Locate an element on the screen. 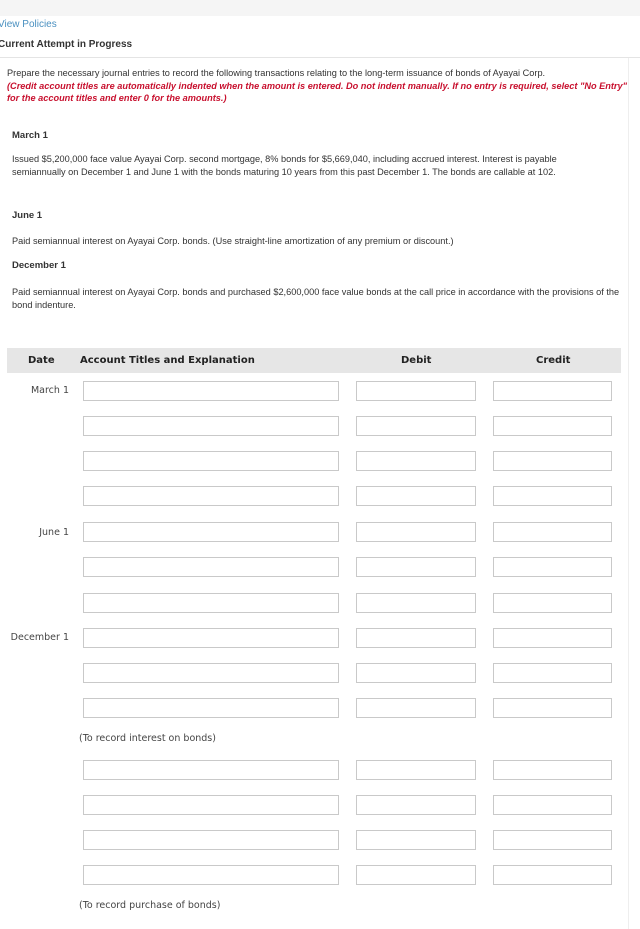 The width and height of the screenshot is (640, 929). row-date-march-1: March 1 is located at coordinates (49, 390).